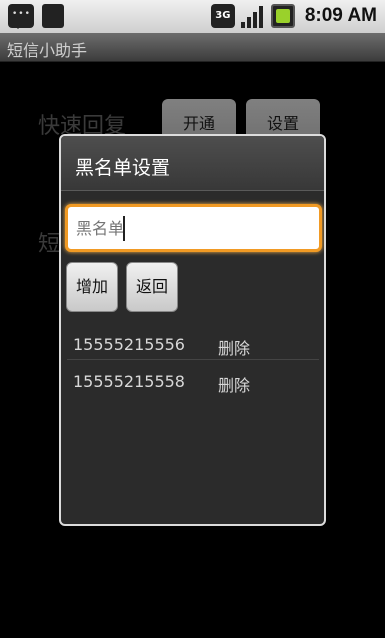 This screenshot has width=385, height=638. Describe the element at coordinates (192, 16) in the screenshot. I see `status-bar: 3G 8:09 AM` at that location.